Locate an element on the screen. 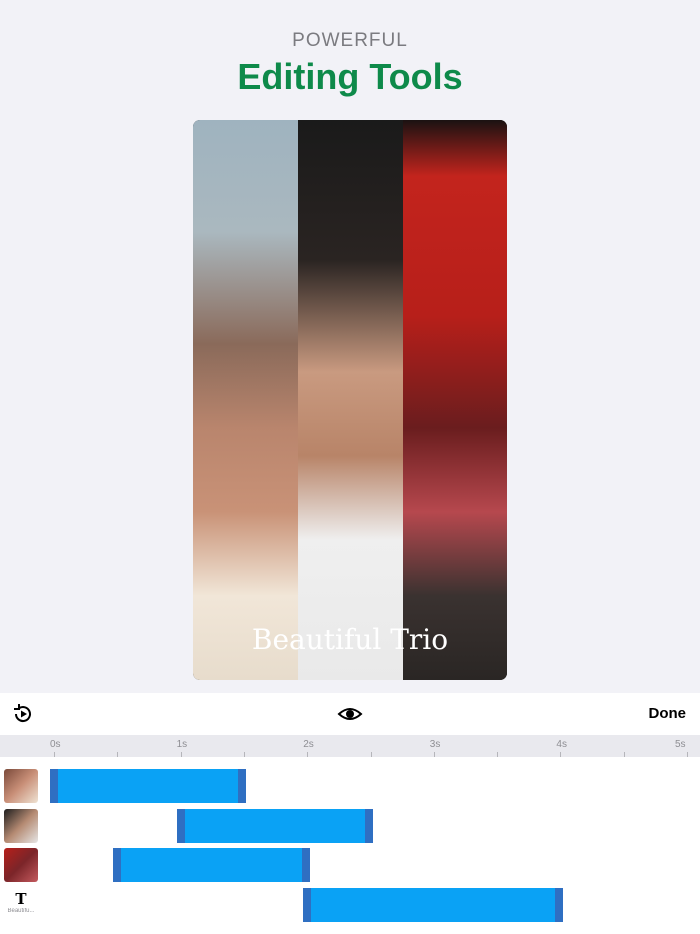 This screenshot has width=700, height=934. eye-icon is located at coordinates (350, 714).